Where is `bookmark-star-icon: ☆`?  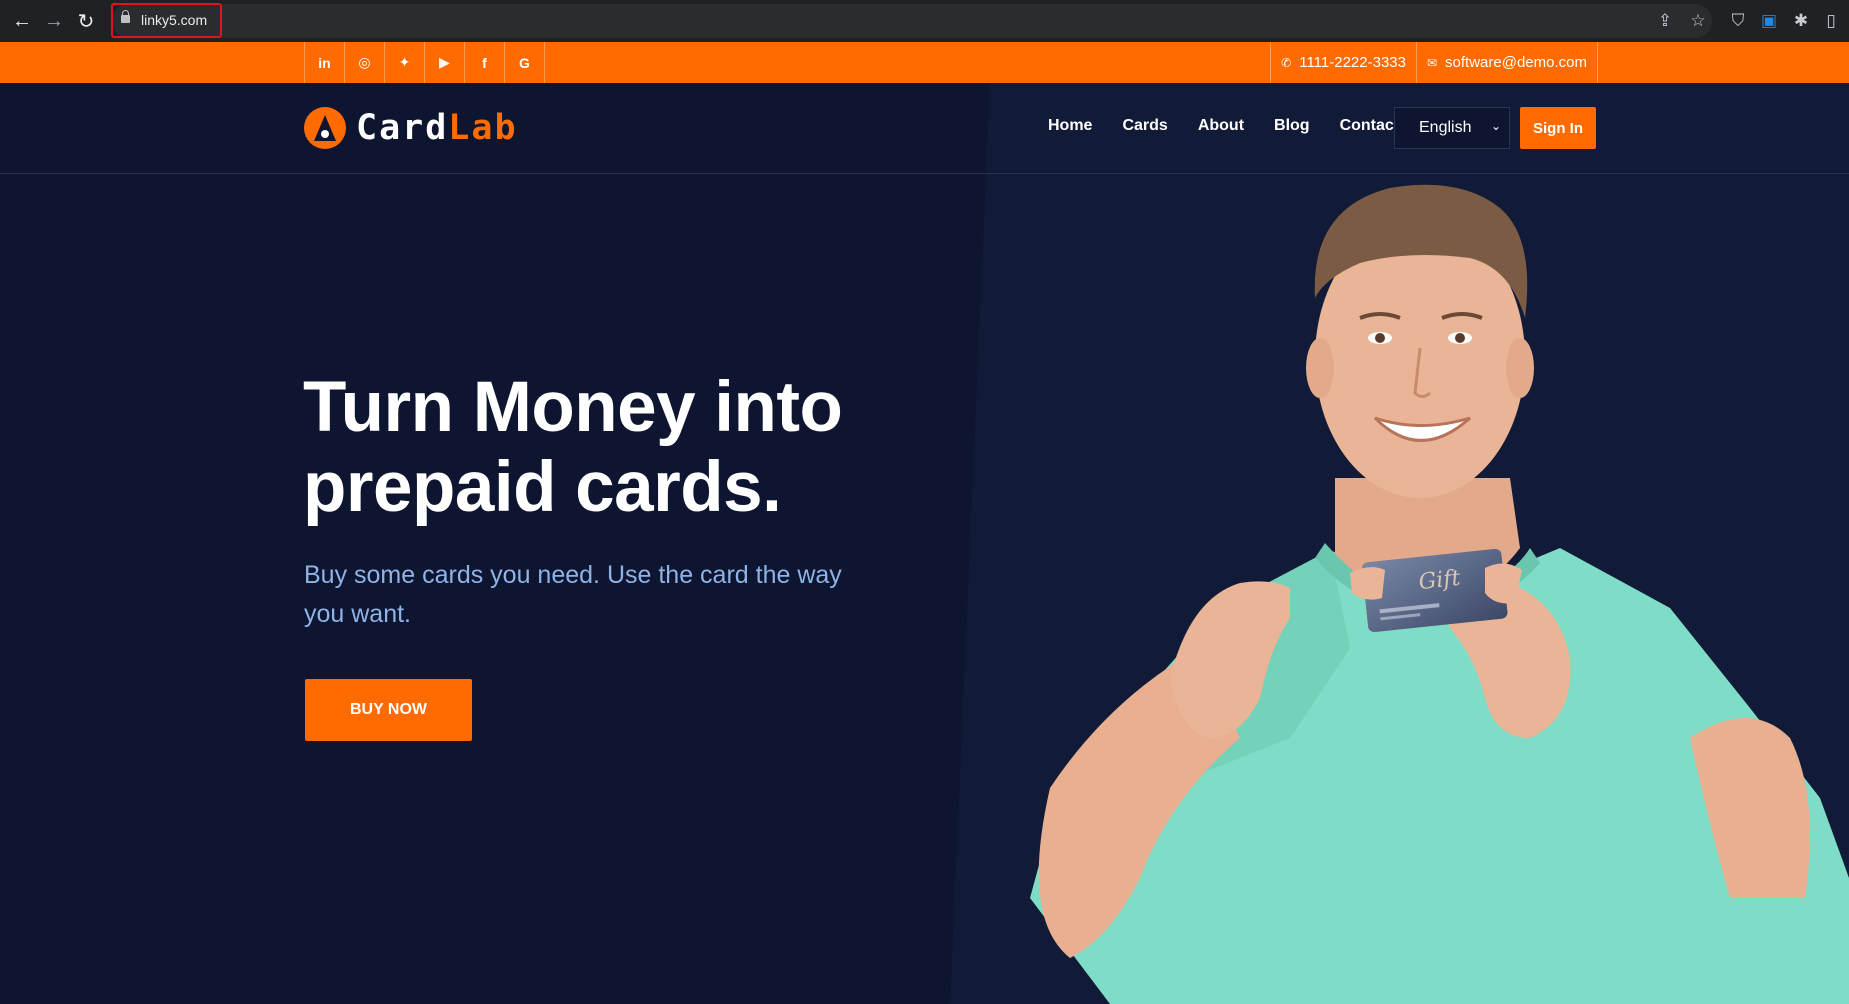
bookmark-star-icon: ☆ is located at coordinates (1698, 21).